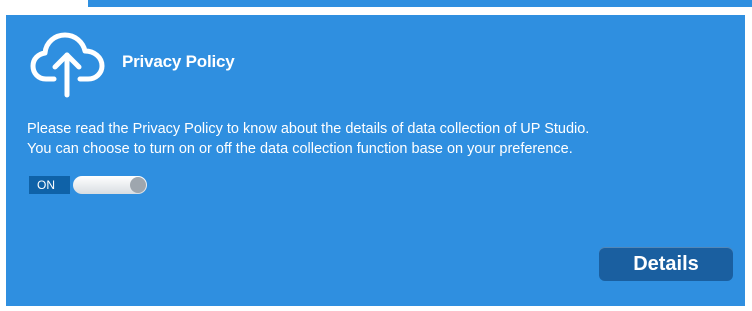  Describe the element at coordinates (666, 264) in the screenshot. I see `details-button: Details` at that location.